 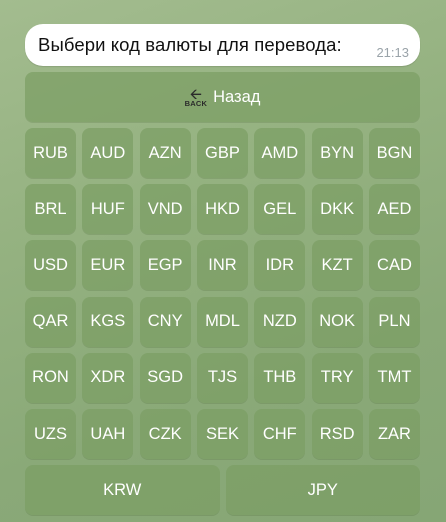 I want to click on currency-button-try: TRY, so click(x=337, y=377).